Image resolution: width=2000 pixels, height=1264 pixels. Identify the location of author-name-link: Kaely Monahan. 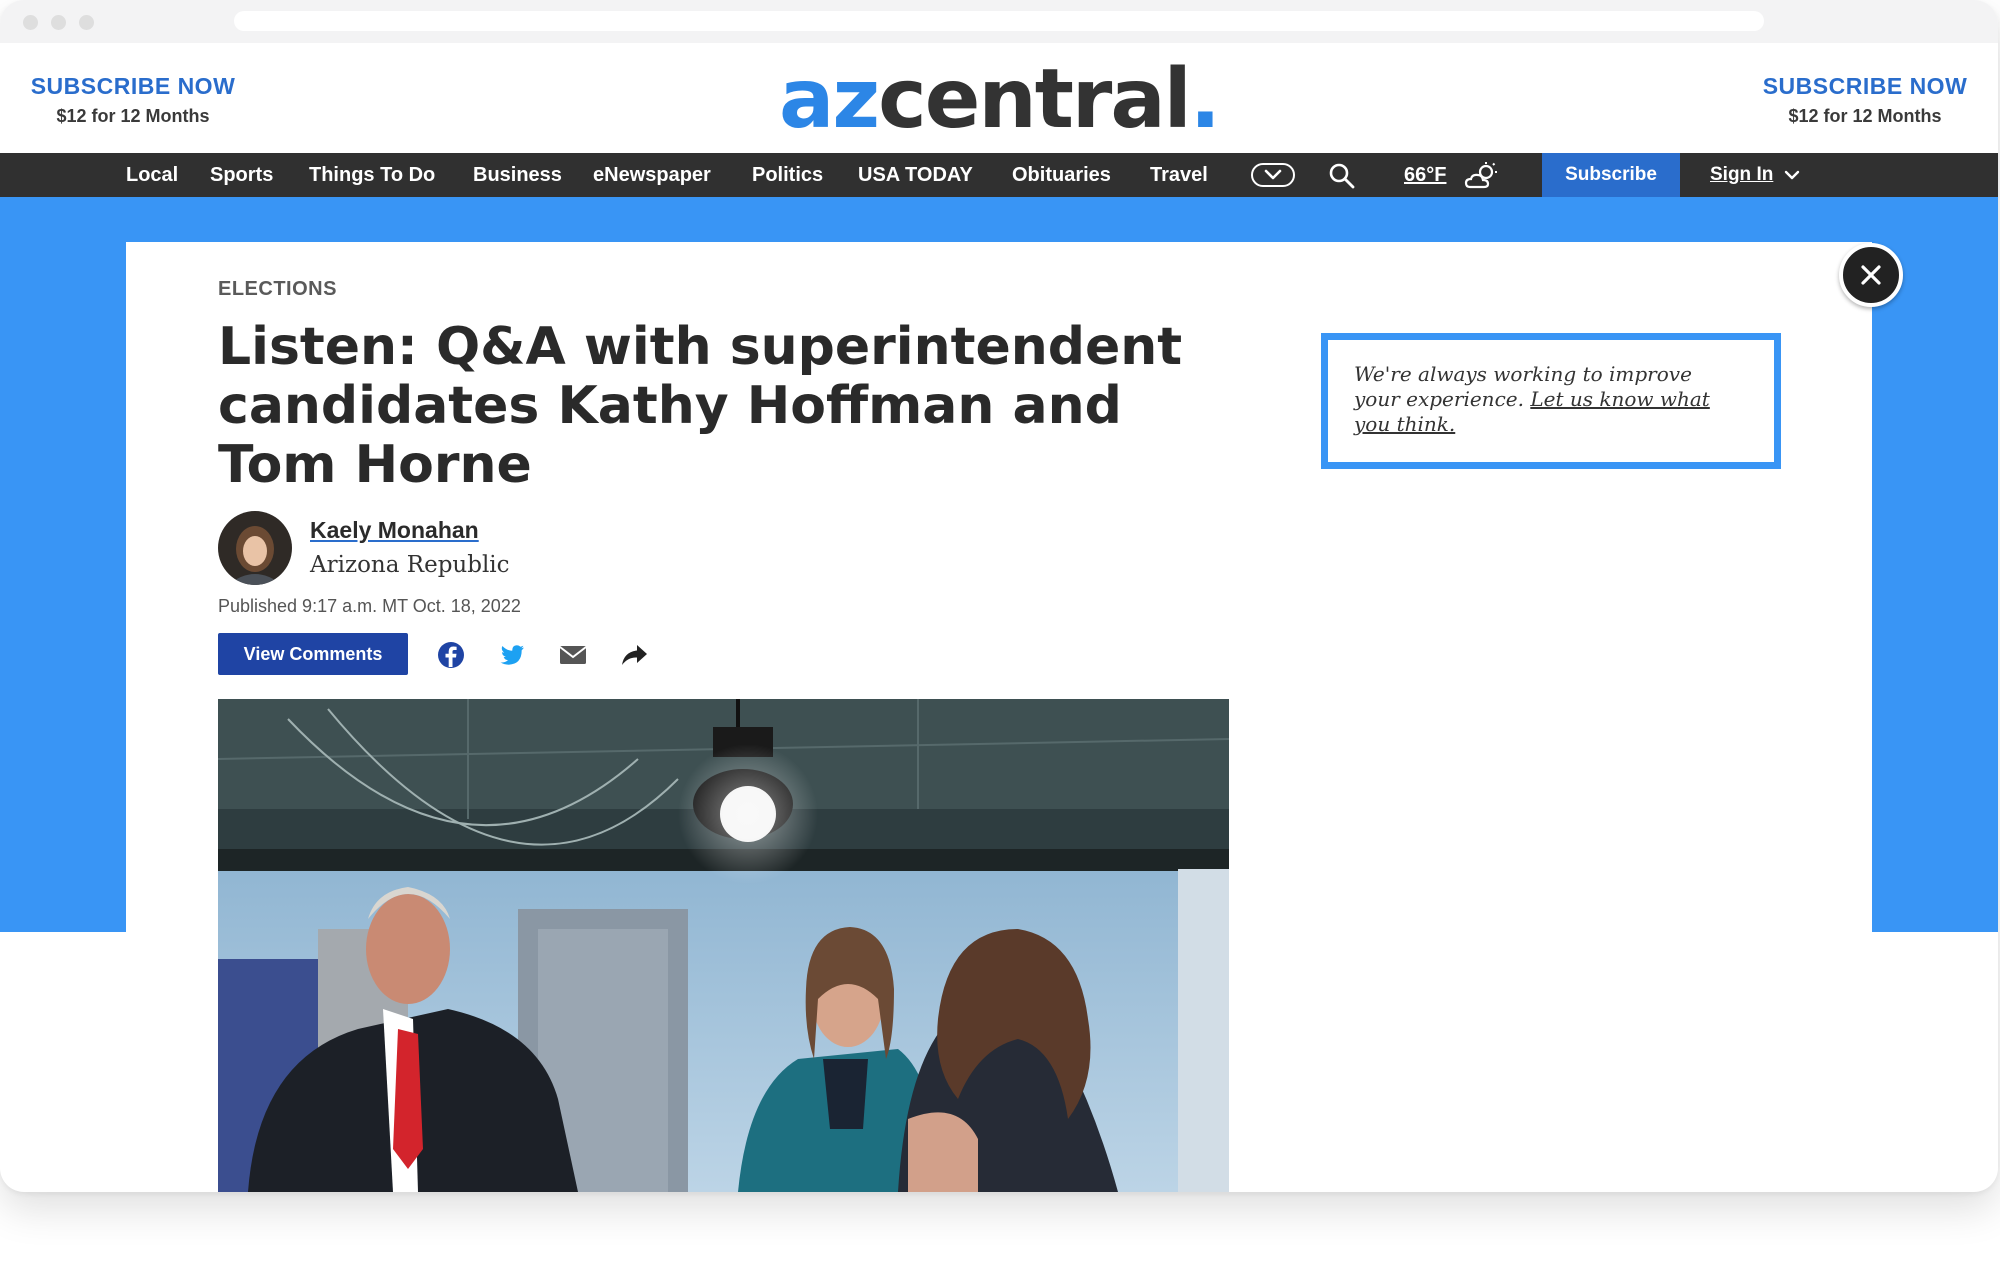
(394, 530).